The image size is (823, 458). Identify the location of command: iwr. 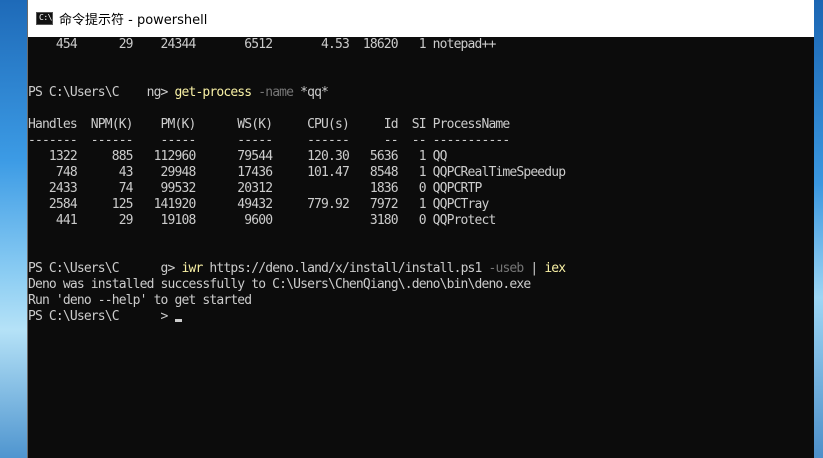
(192, 268).